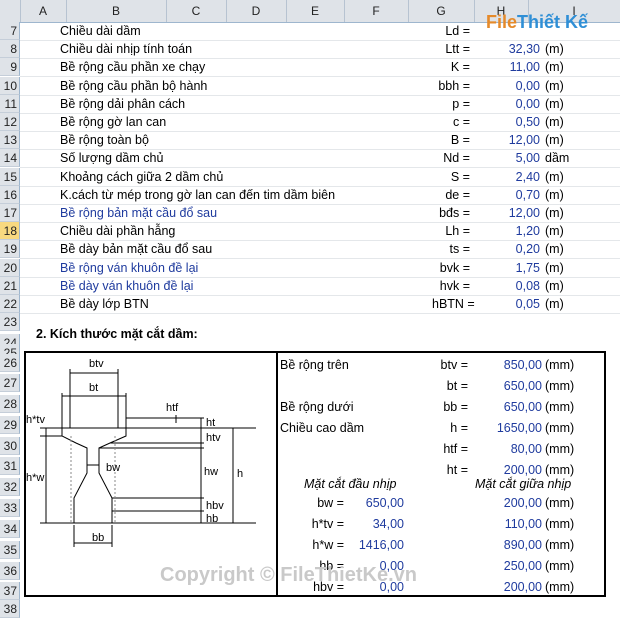 The height and width of the screenshot is (618, 620). Describe the element at coordinates (505, 158) in the screenshot. I see `param-value: 5,00` at that location.